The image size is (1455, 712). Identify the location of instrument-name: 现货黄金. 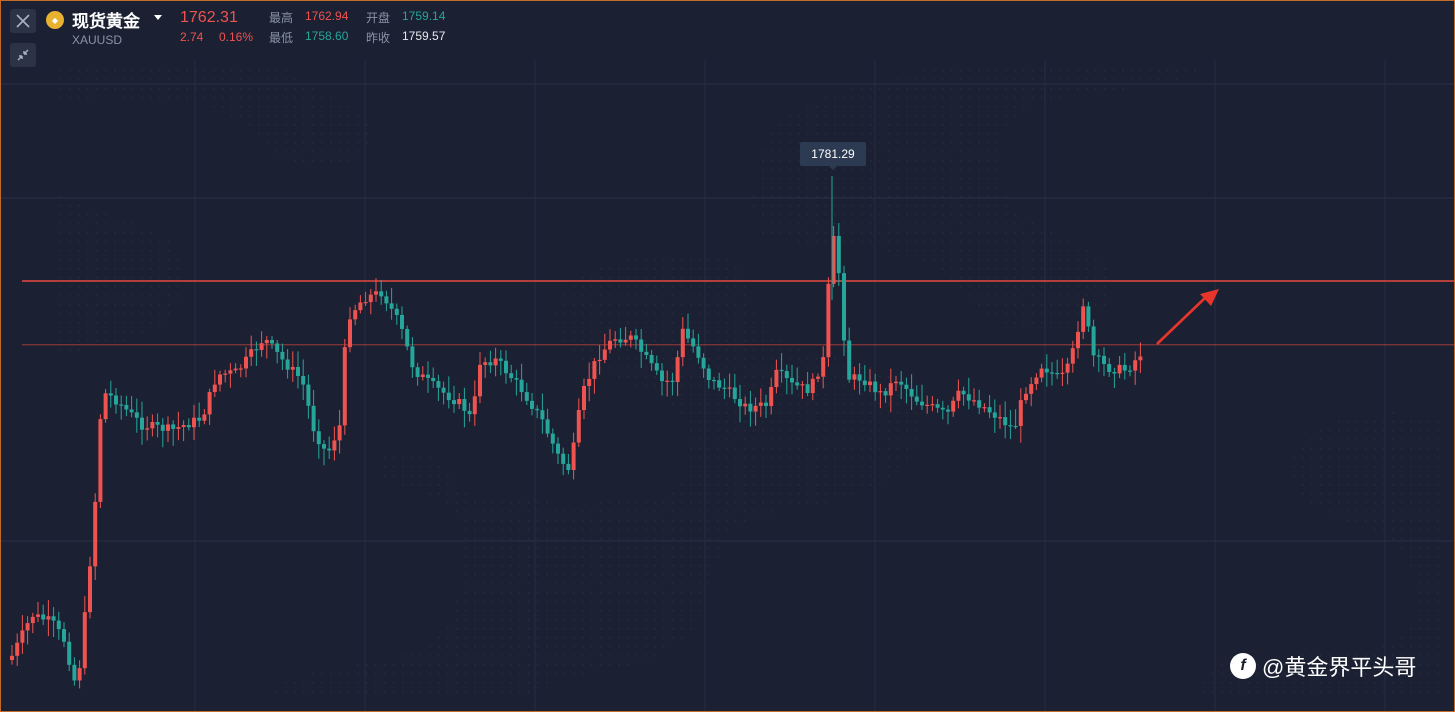
(106, 19).